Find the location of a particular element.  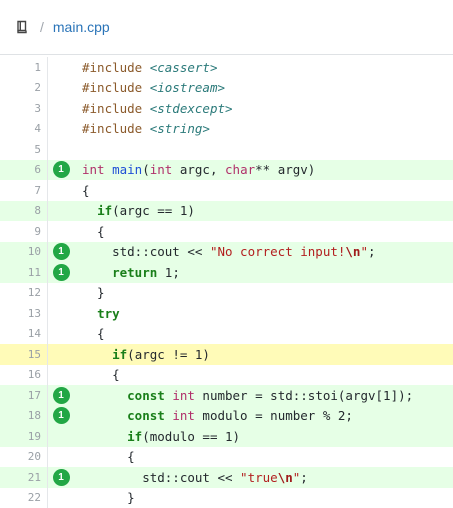

code-line: 15 if(argc != 1) is located at coordinates (226, 354).